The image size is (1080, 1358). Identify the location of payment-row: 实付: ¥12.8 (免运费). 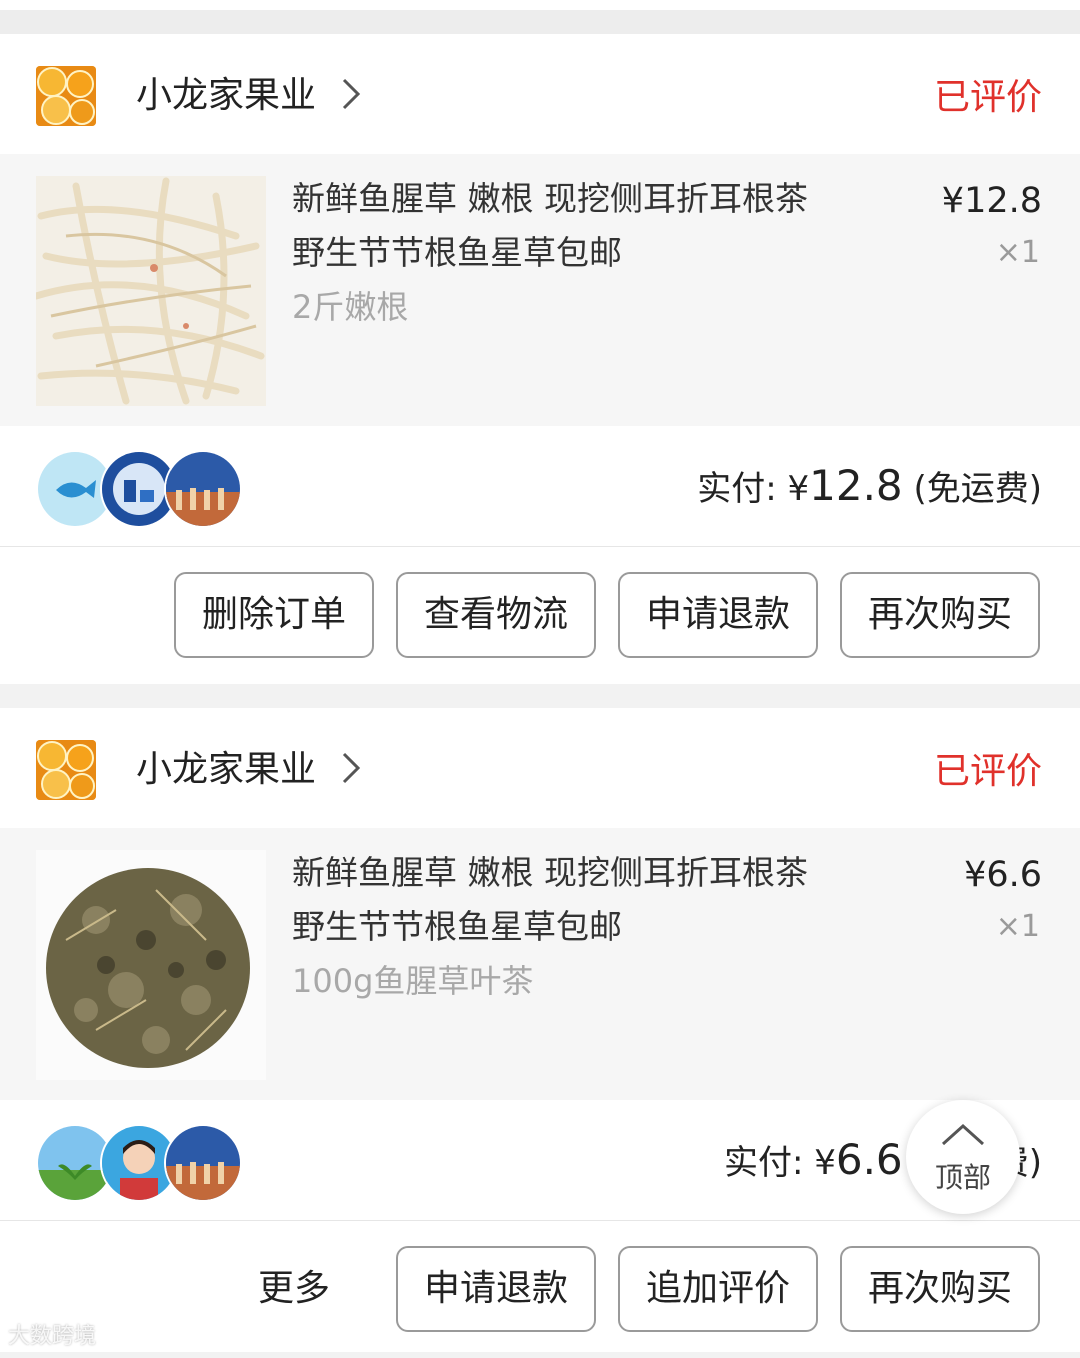
(540, 486).